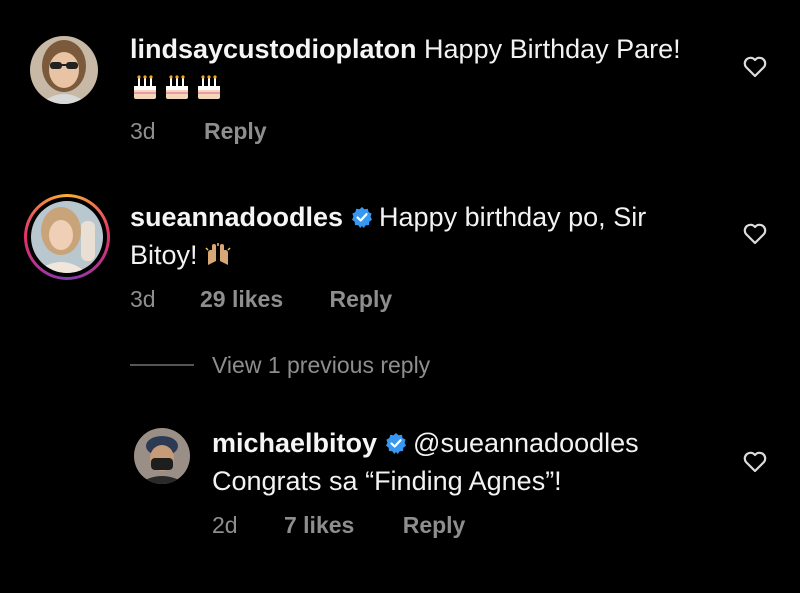 Image resolution: width=800 pixels, height=593 pixels. What do you see at coordinates (513, 217) in the screenshot?
I see `comment-text: Happy birthday po, Sir` at bounding box center [513, 217].